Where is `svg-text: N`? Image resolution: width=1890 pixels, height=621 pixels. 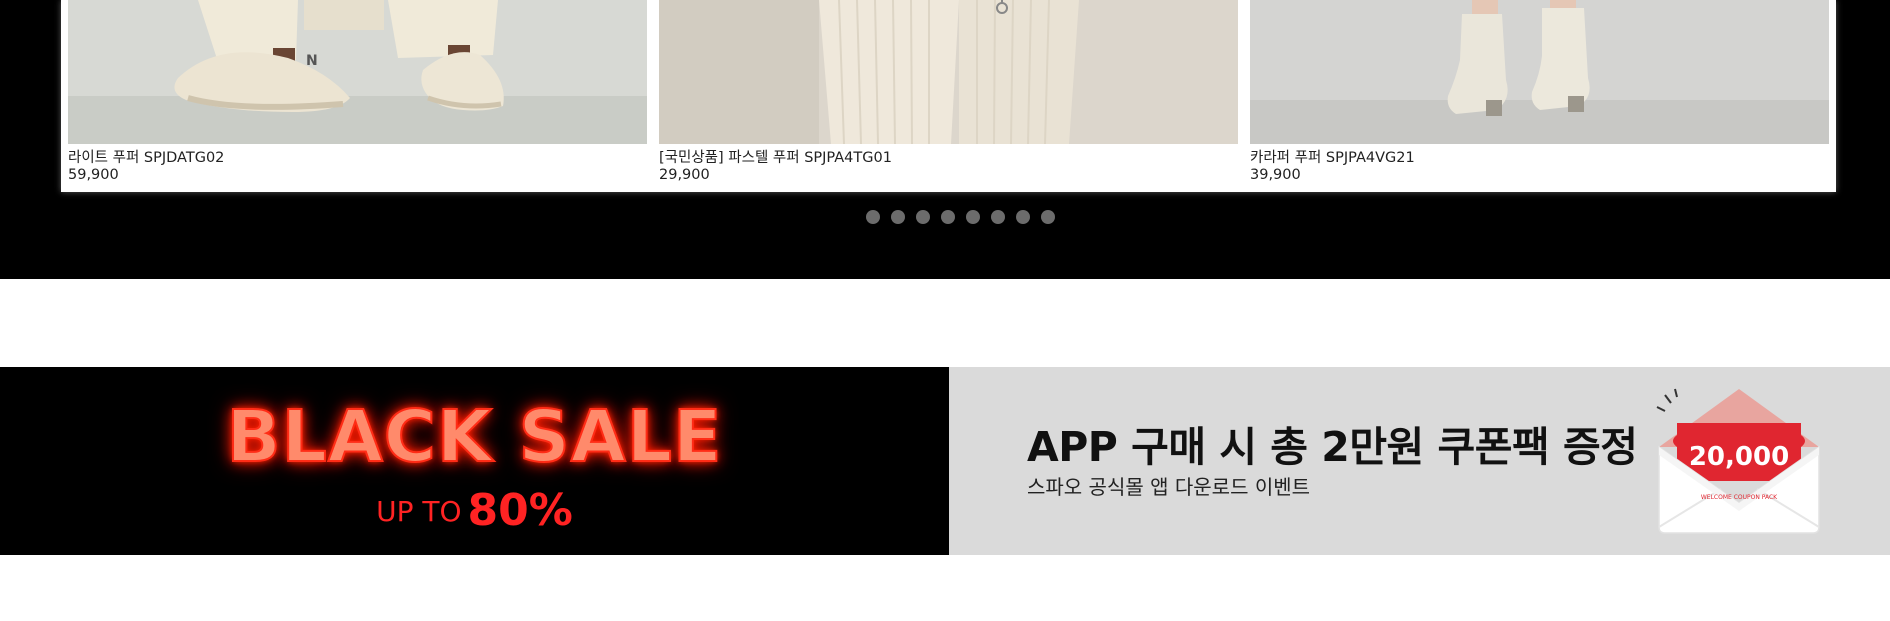
svg-text: N is located at coordinates (312, 61).